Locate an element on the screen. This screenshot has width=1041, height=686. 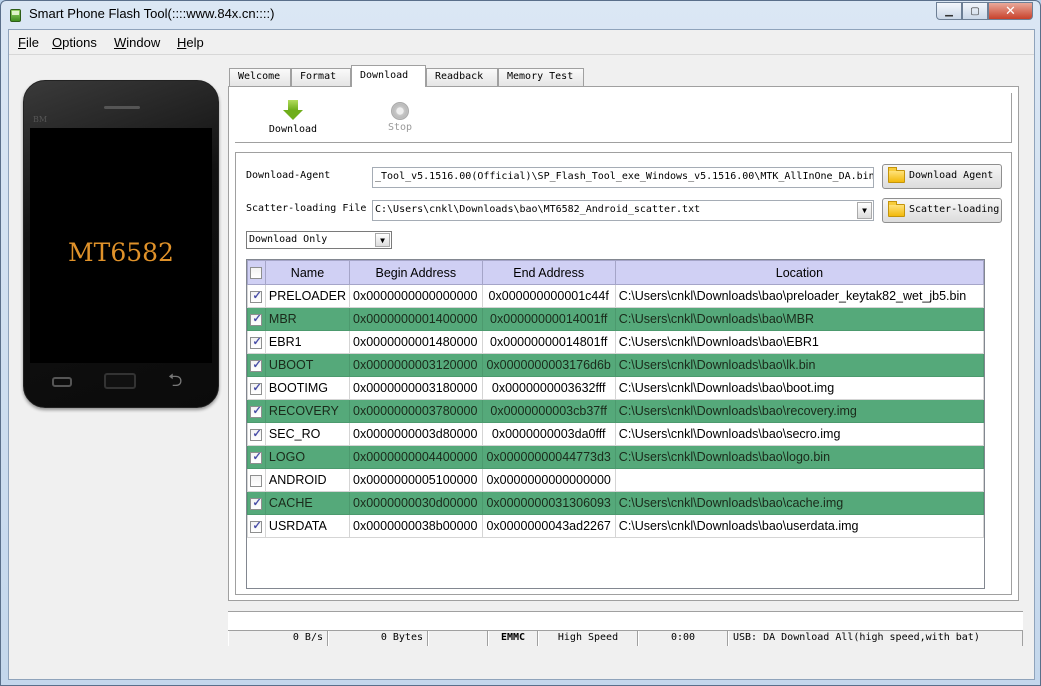
tab-readback: Readback is located at coordinates (462, 77).